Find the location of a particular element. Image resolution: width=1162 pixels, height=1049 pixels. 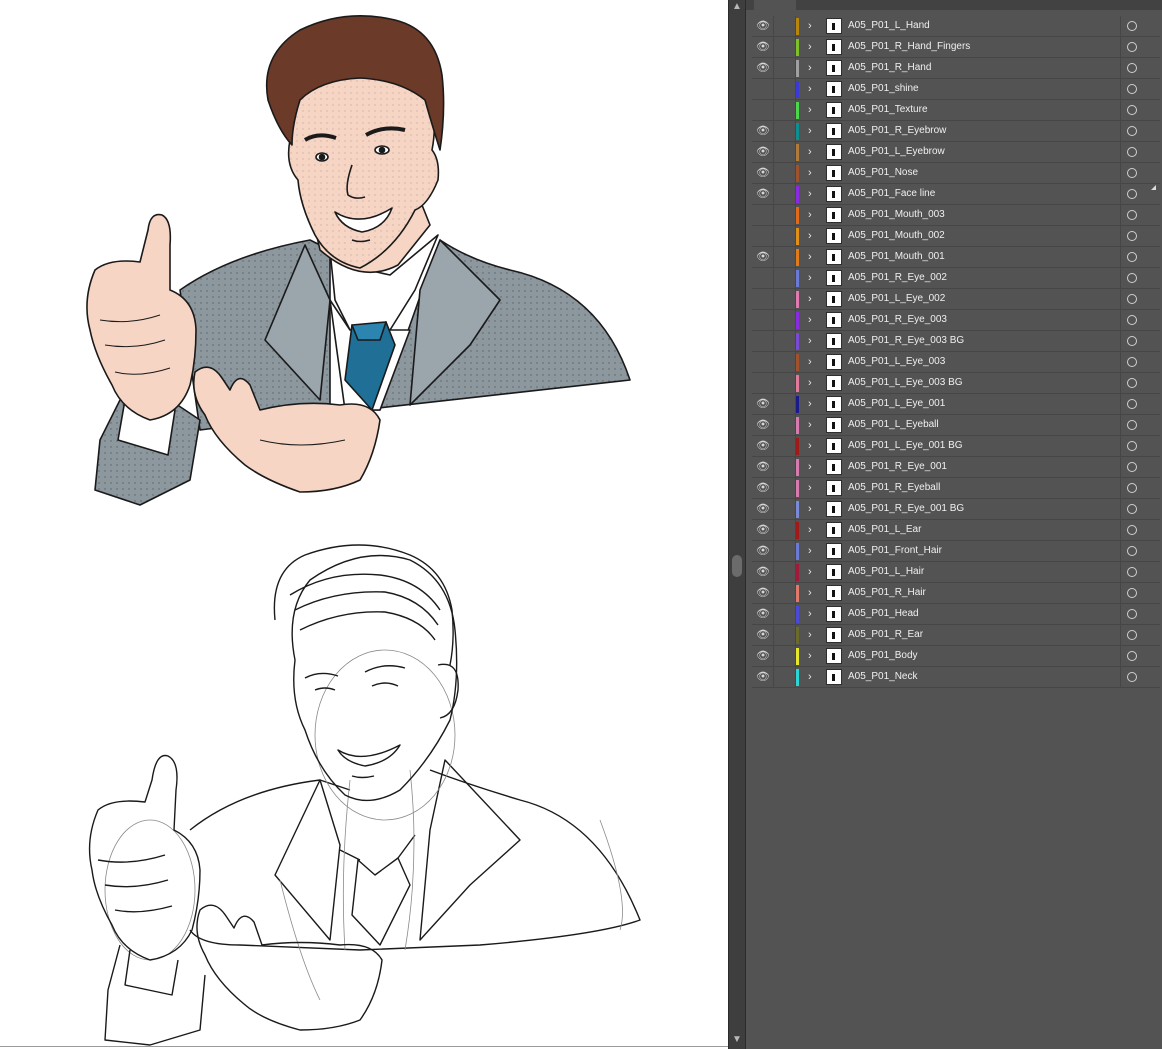

layer-name: A05_P01_shine is located at coordinates (883, 89).